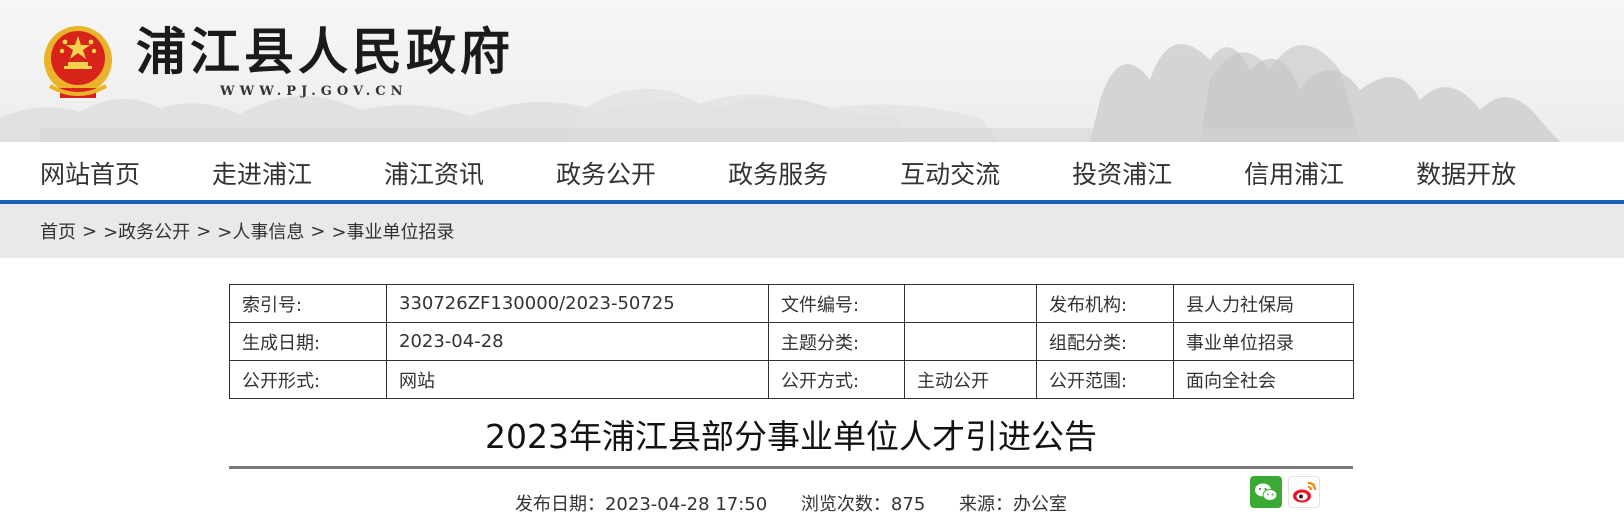 The height and width of the screenshot is (522, 1624). Describe the element at coordinates (950, 173) in the screenshot. I see `nav-item-interaction: 互动交流` at that location.